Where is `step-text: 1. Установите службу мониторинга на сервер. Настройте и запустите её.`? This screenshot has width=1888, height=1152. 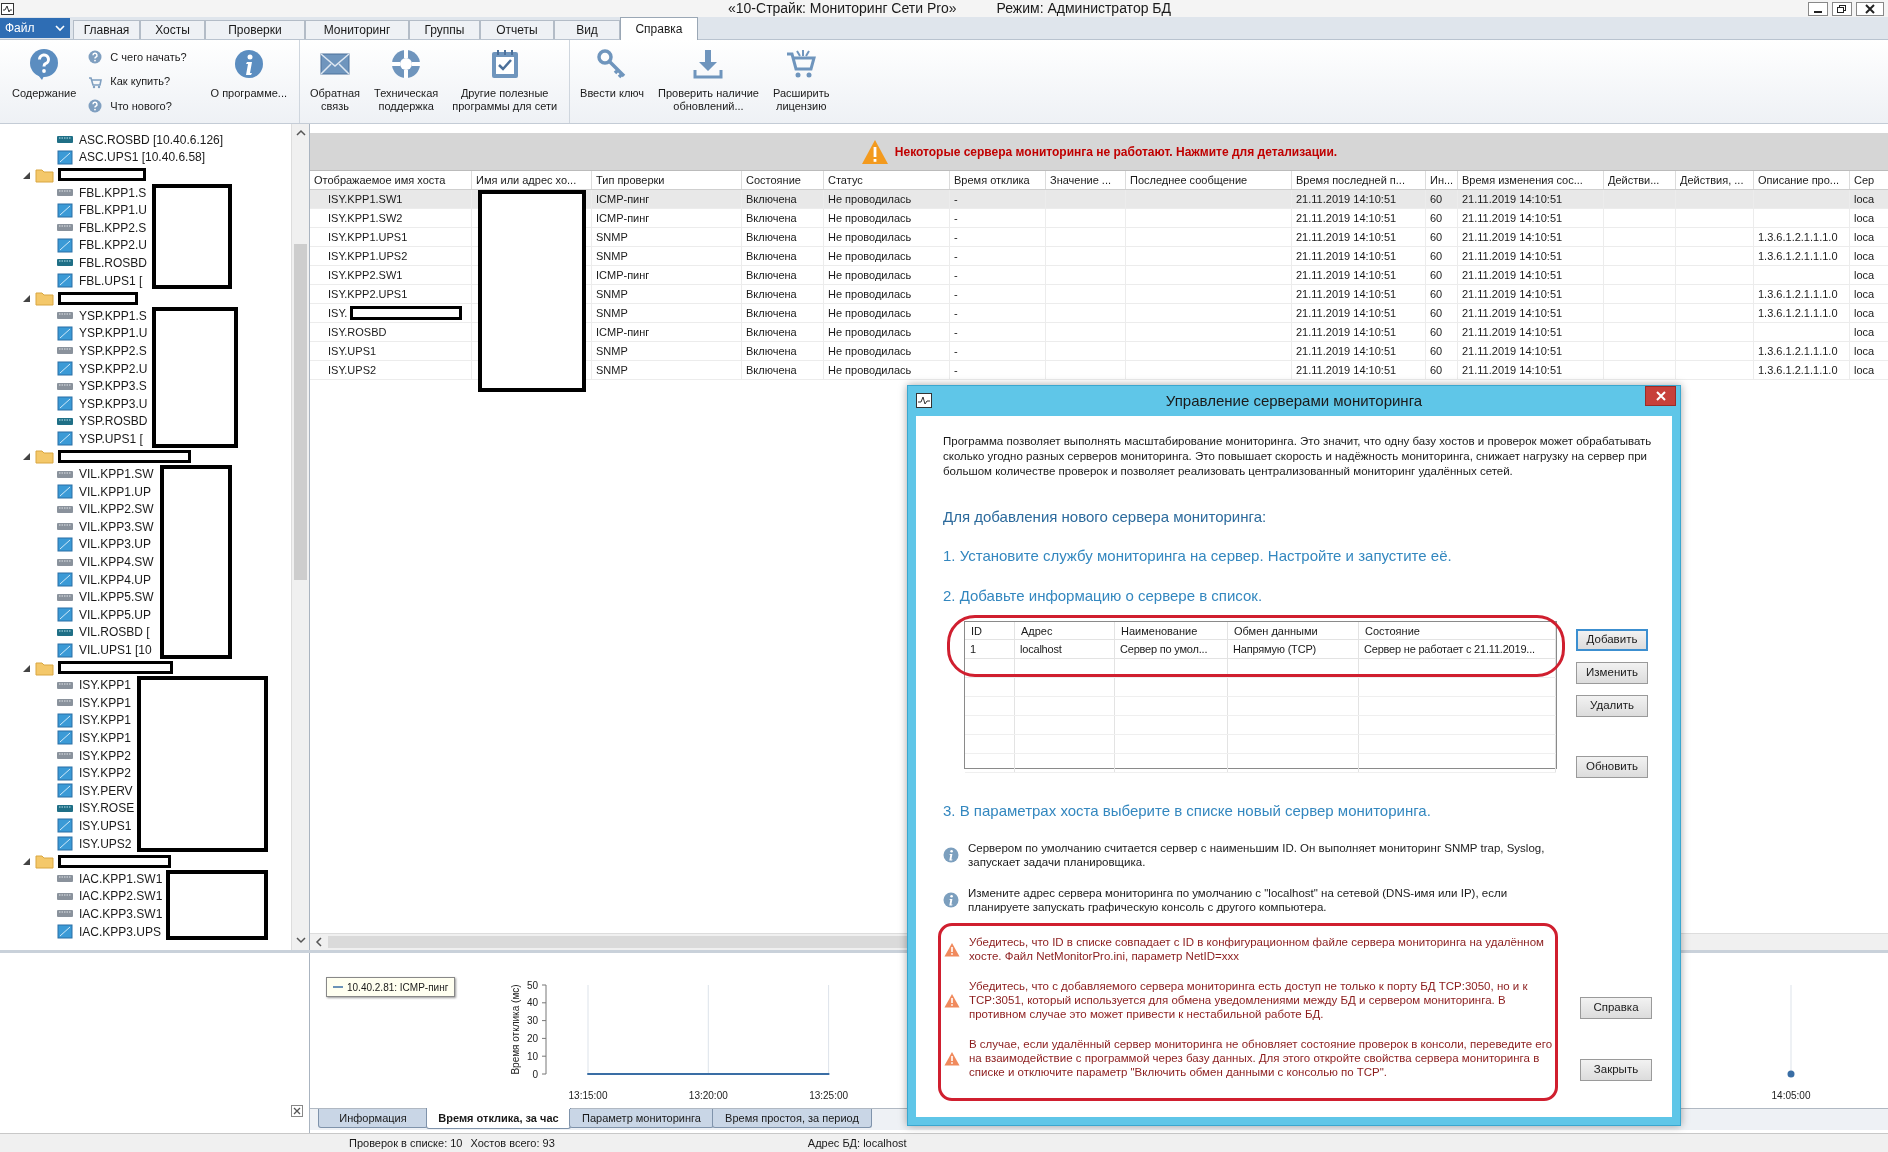
step-text: 1. Установите службу мониторинга на сервер. Настройте и запустите её. is located at coordinates (1198, 556).